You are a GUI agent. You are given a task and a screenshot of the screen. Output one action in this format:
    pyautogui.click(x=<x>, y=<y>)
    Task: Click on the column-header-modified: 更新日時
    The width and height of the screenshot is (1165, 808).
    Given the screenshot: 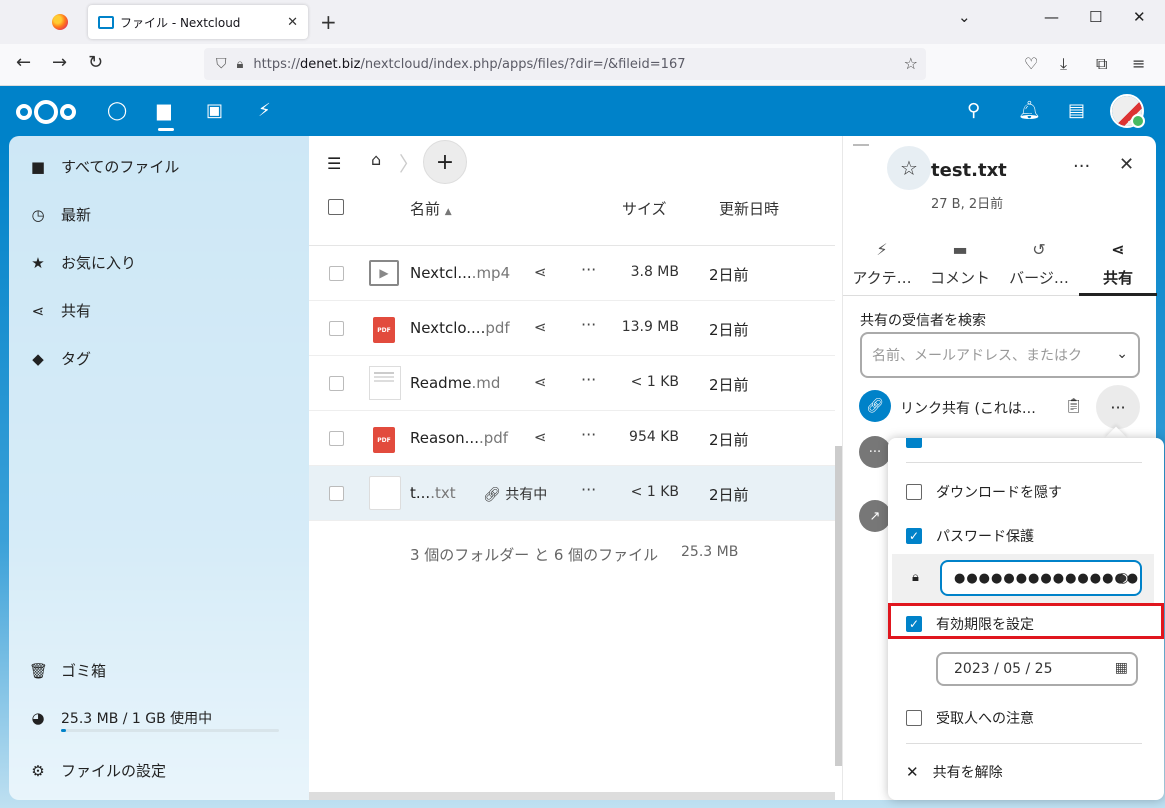 What is the action you would take?
    pyautogui.click(x=749, y=208)
    